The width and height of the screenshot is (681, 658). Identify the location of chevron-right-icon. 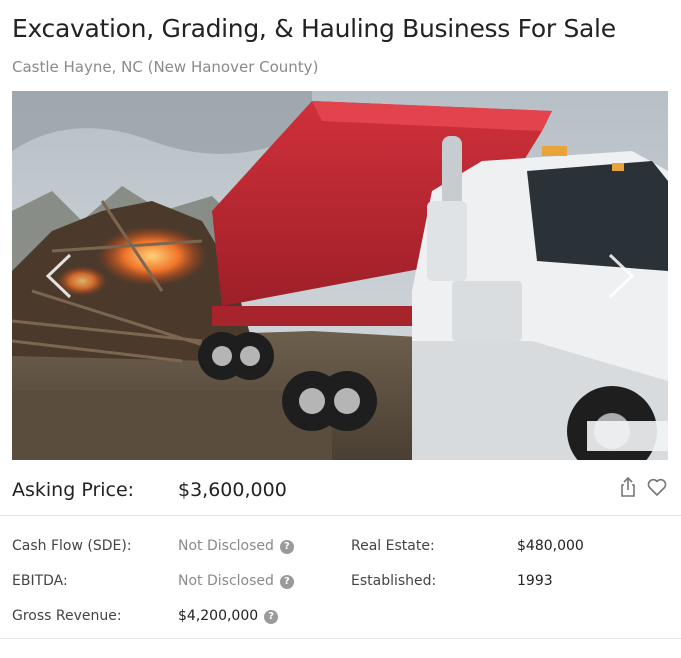
(621, 276).